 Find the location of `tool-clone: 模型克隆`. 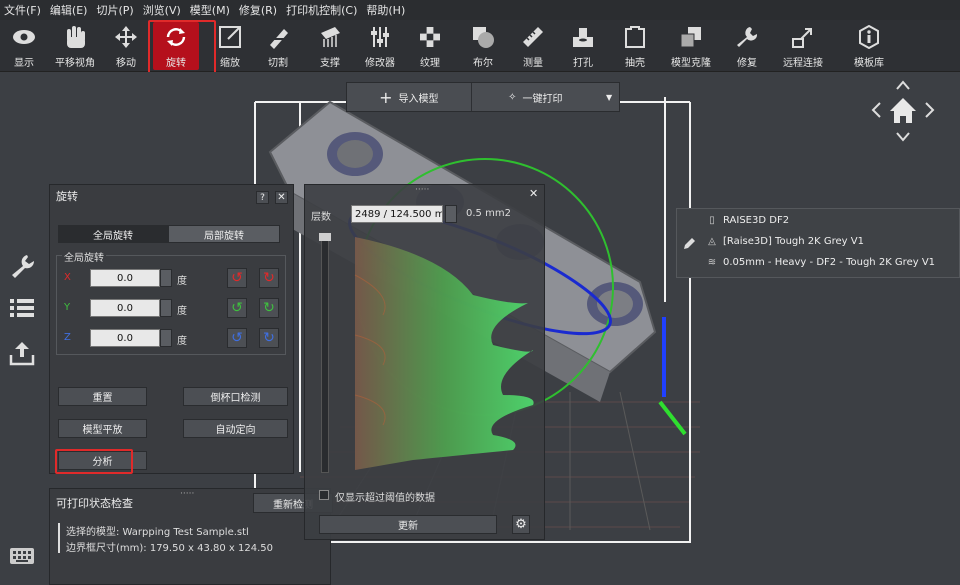

tool-clone: 模型克隆 is located at coordinates (691, 46).